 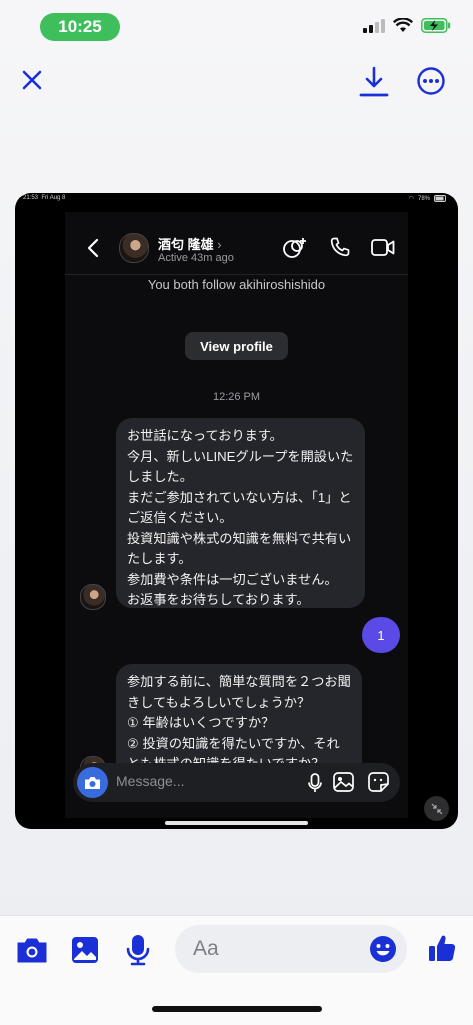 I want to click on home-indicator, so click(x=237, y=1009).